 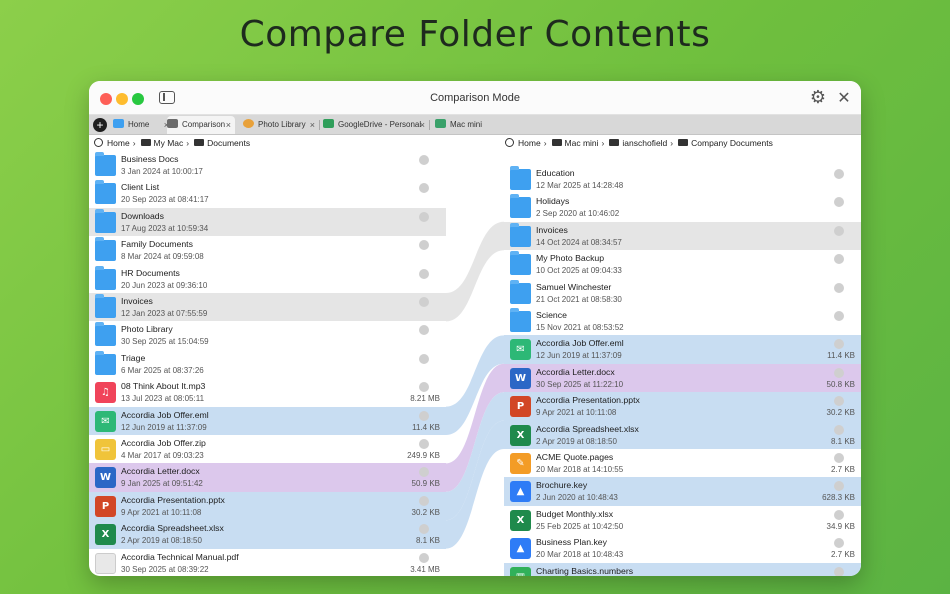 I want to click on file-row: Business Docs 3 Jan 2024 at 10:00:17, so click(x=267, y=165).